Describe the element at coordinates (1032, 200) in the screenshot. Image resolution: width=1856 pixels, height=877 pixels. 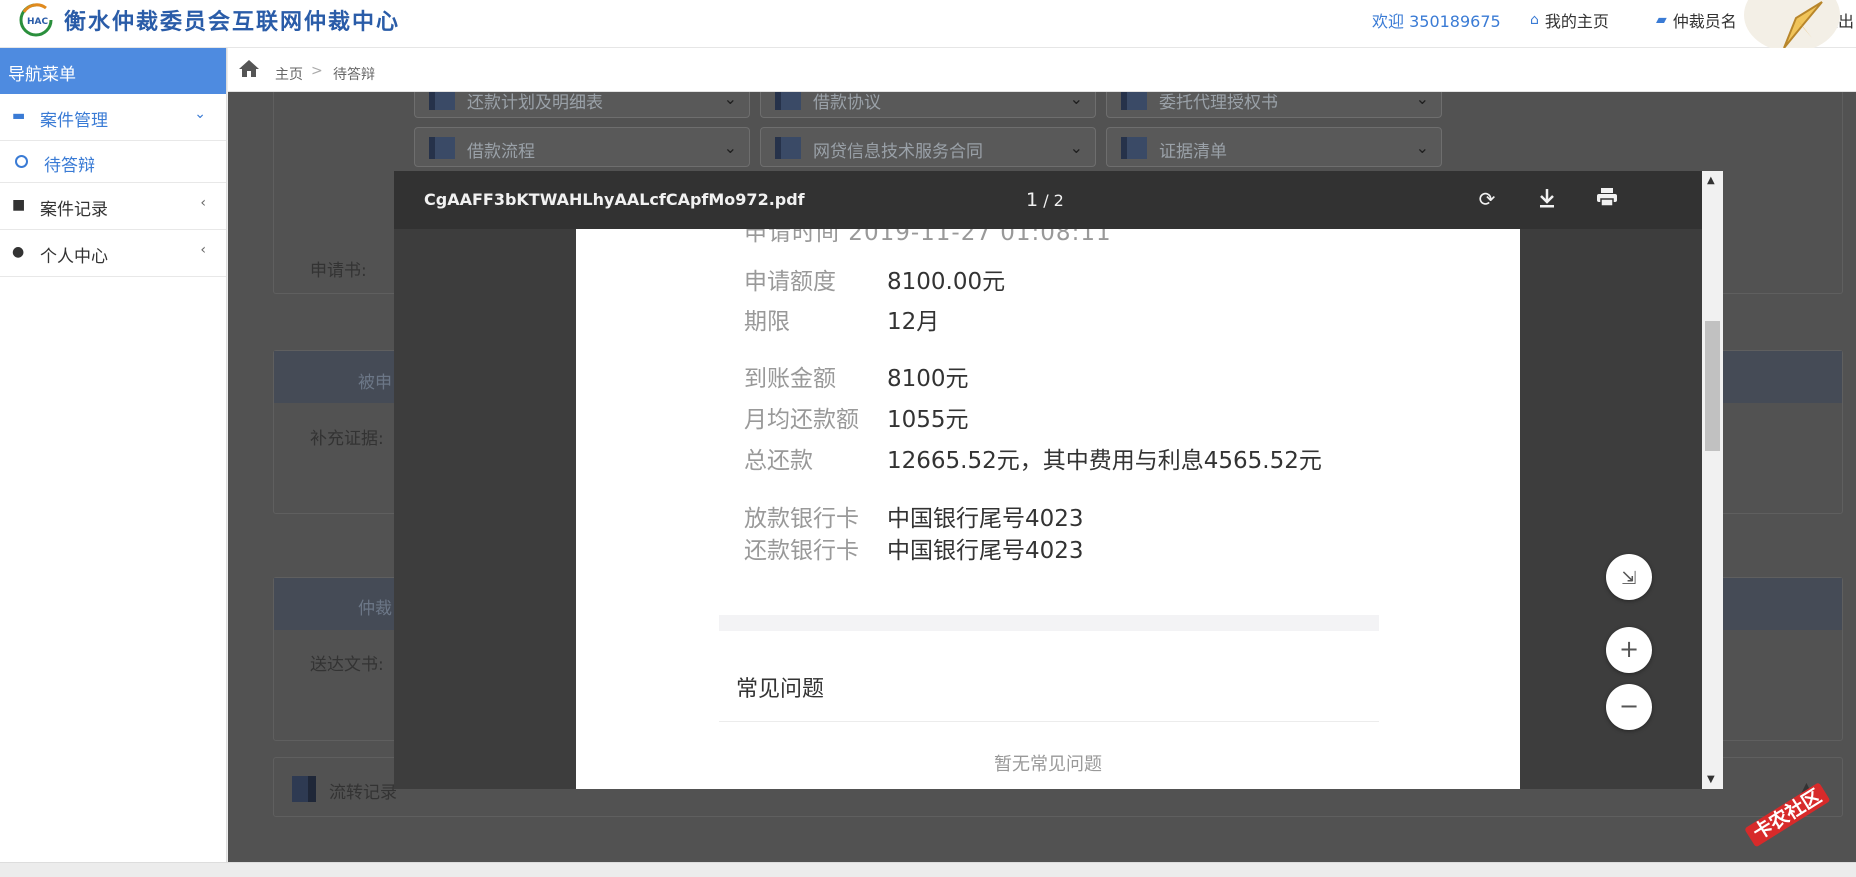
I see `current-page: 1` at that location.